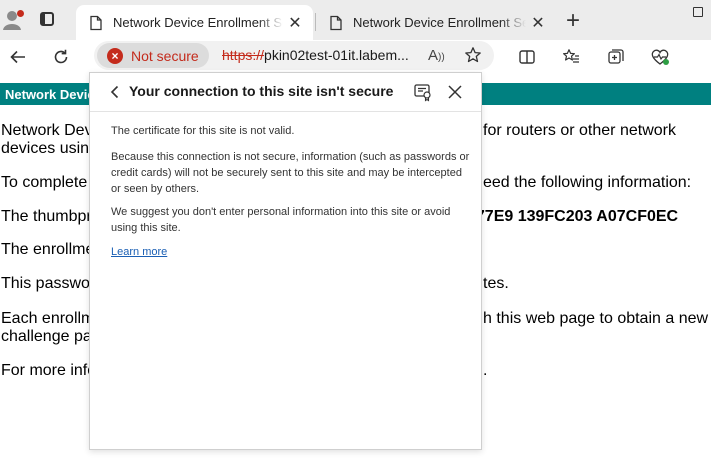 This screenshot has height=458, width=711. Describe the element at coordinates (485, 370) in the screenshot. I see `paragraph-more-info-right: .` at that location.